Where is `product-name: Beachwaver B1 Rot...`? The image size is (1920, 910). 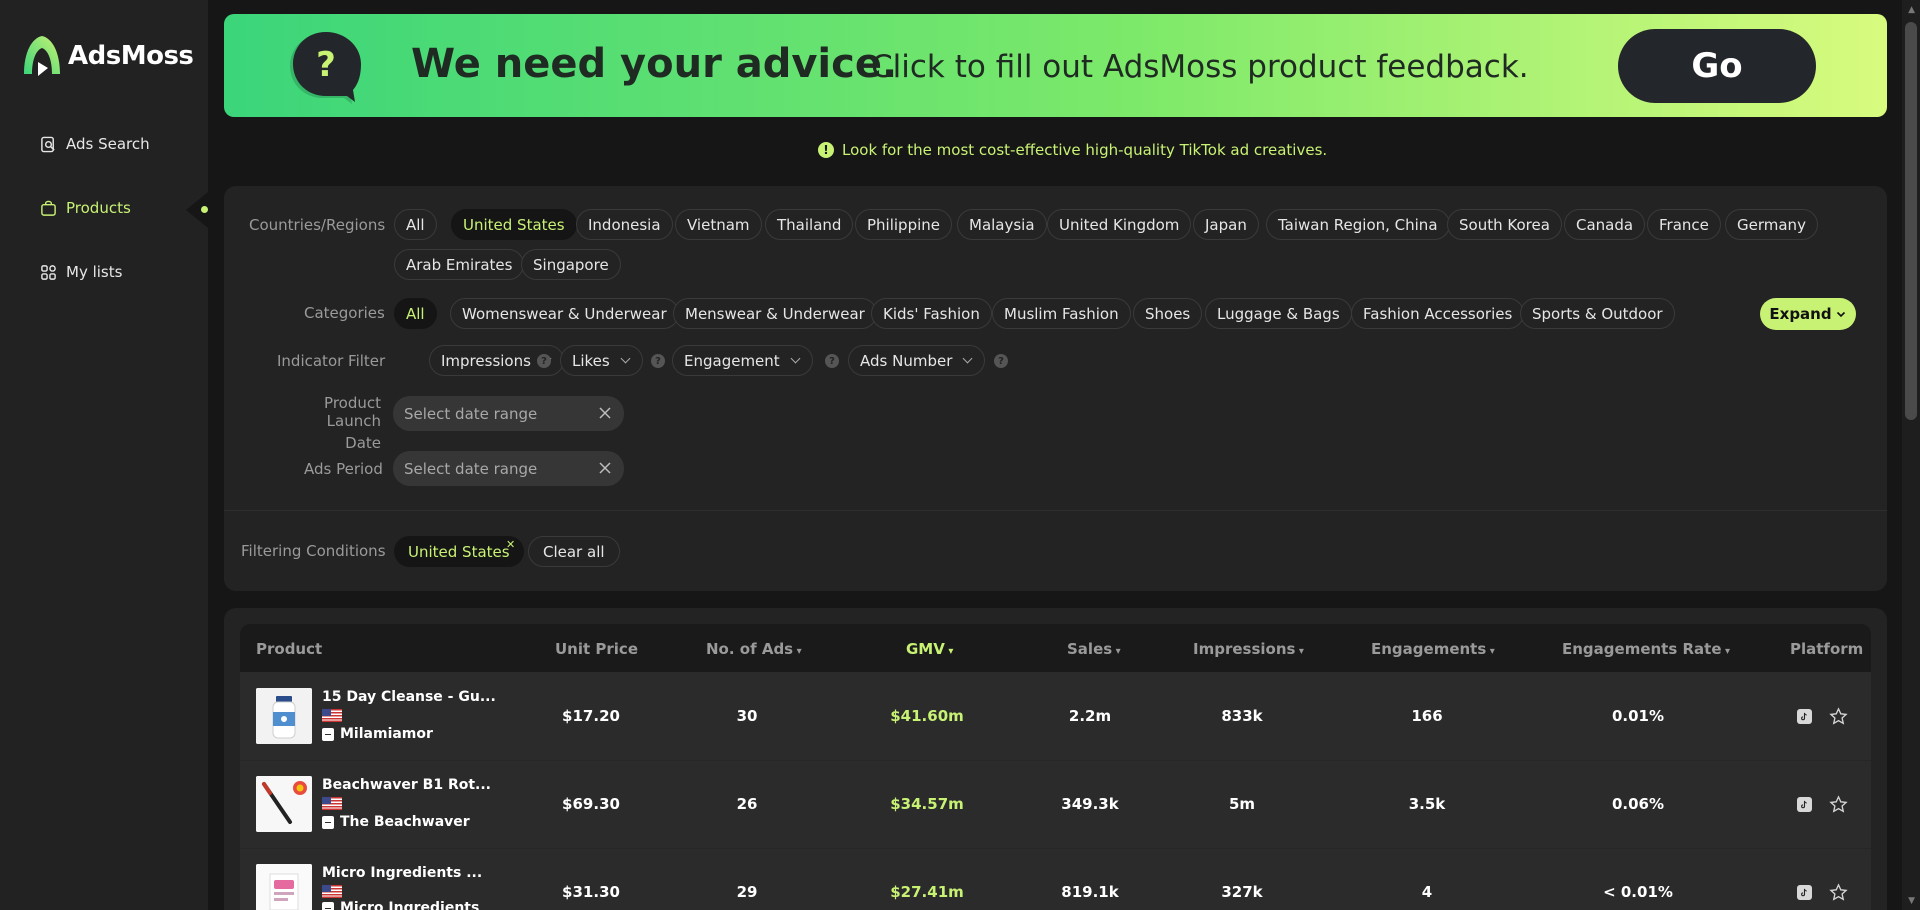 product-name: Beachwaver B1 Rot... is located at coordinates (406, 785).